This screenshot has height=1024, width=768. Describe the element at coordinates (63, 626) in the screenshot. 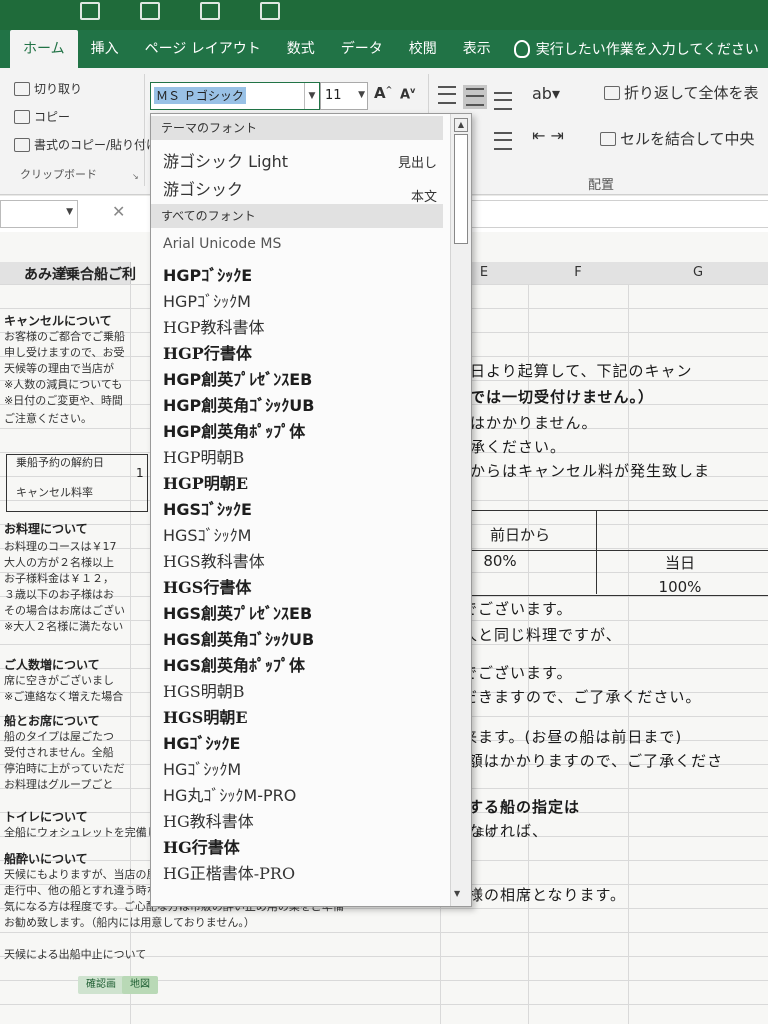

I see `left-text-cell: ※大人２名様に満たない` at that location.